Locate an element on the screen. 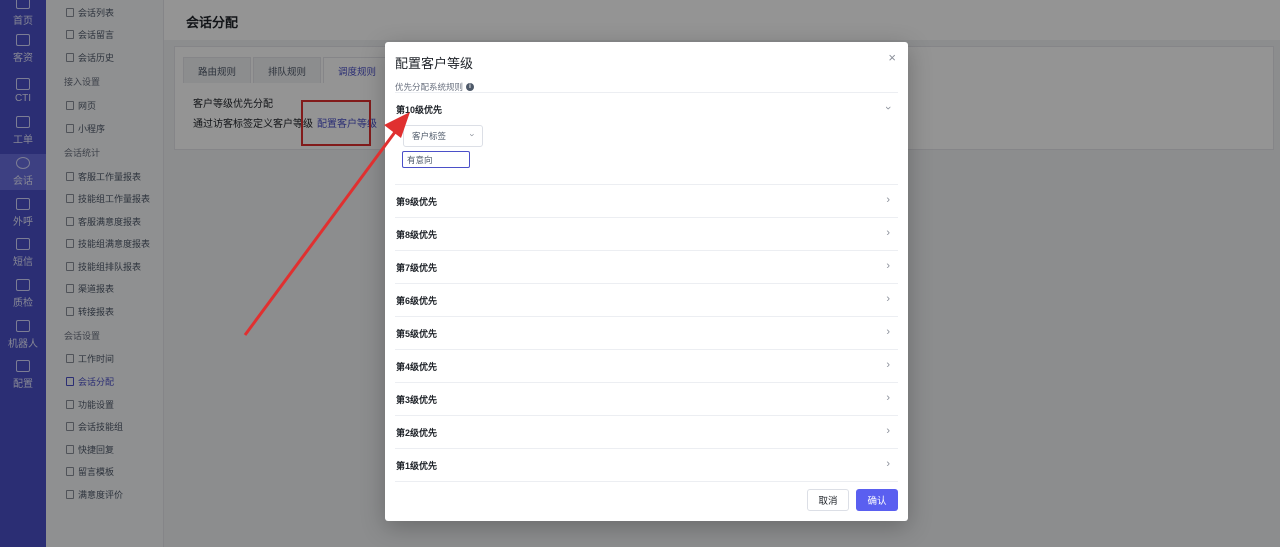 This screenshot has width=1280, height=547. tag-value-input: 有意向 is located at coordinates (436, 159).